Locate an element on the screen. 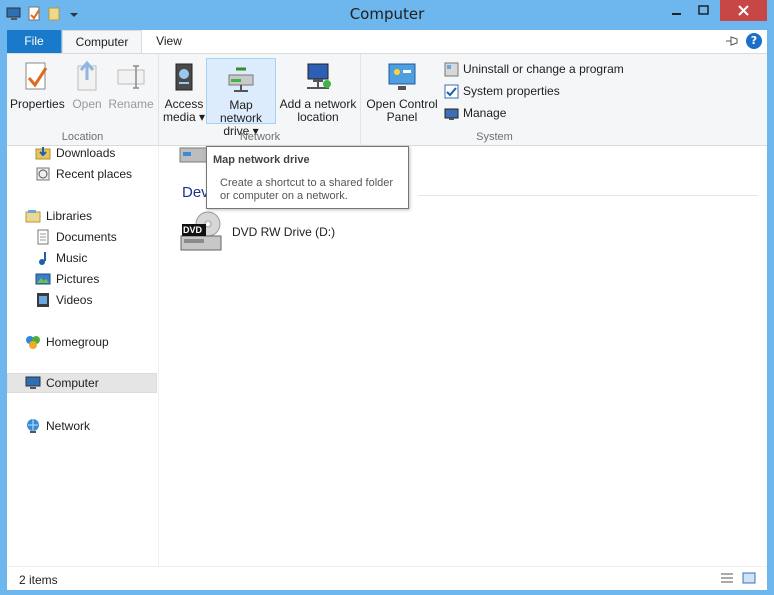 Image resolution: width=774 pixels, height=595 pixels. pictures-icon is located at coordinates (43, 279).